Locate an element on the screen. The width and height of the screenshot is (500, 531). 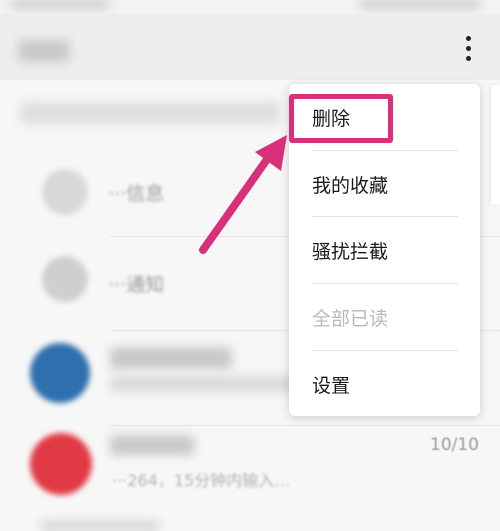
pointer-arrow-icon is located at coordinates (243, 194).